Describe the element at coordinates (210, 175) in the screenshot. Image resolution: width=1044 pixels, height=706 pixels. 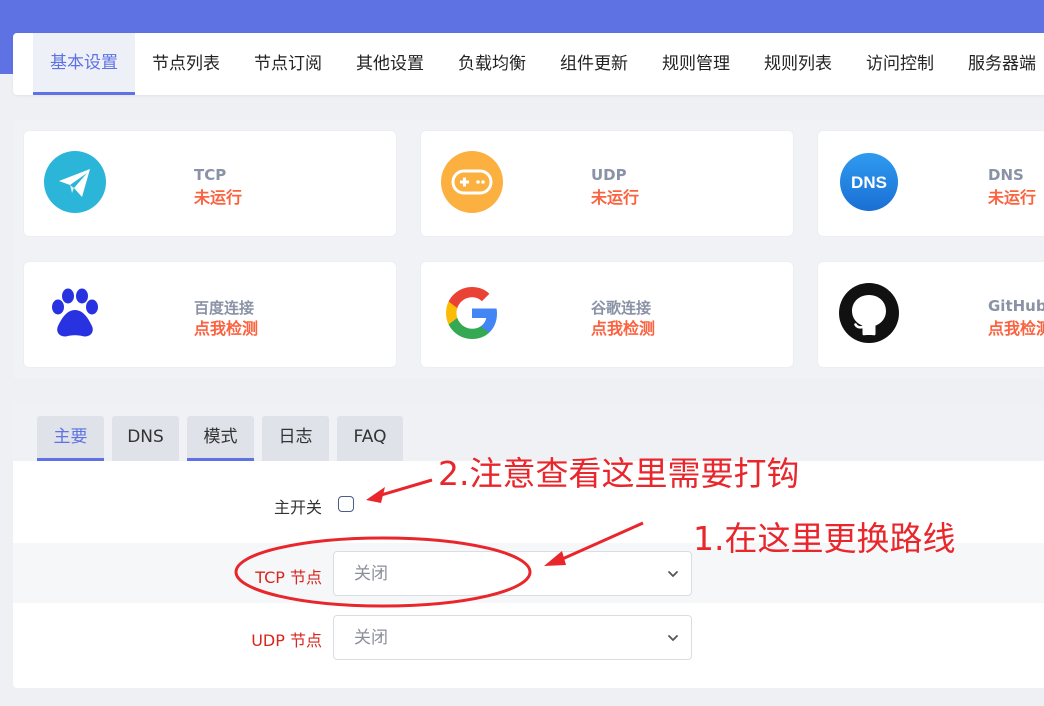
I see `card-title: TCP` at that location.